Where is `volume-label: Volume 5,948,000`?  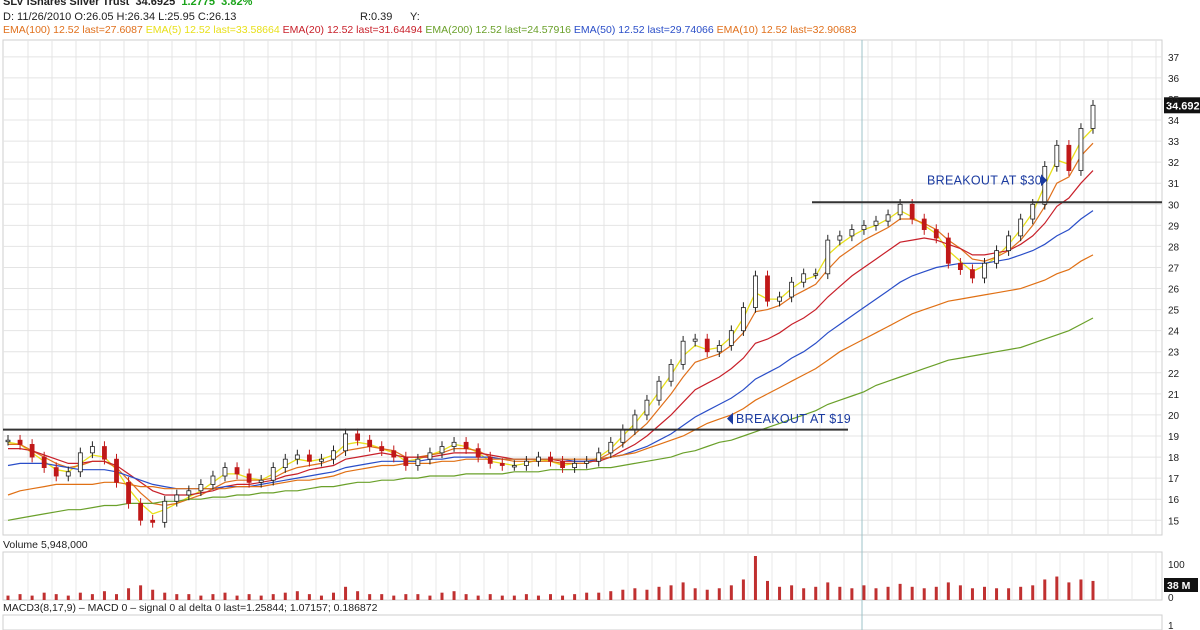
volume-label: Volume 5,948,000 is located at coordinates (45, 545).